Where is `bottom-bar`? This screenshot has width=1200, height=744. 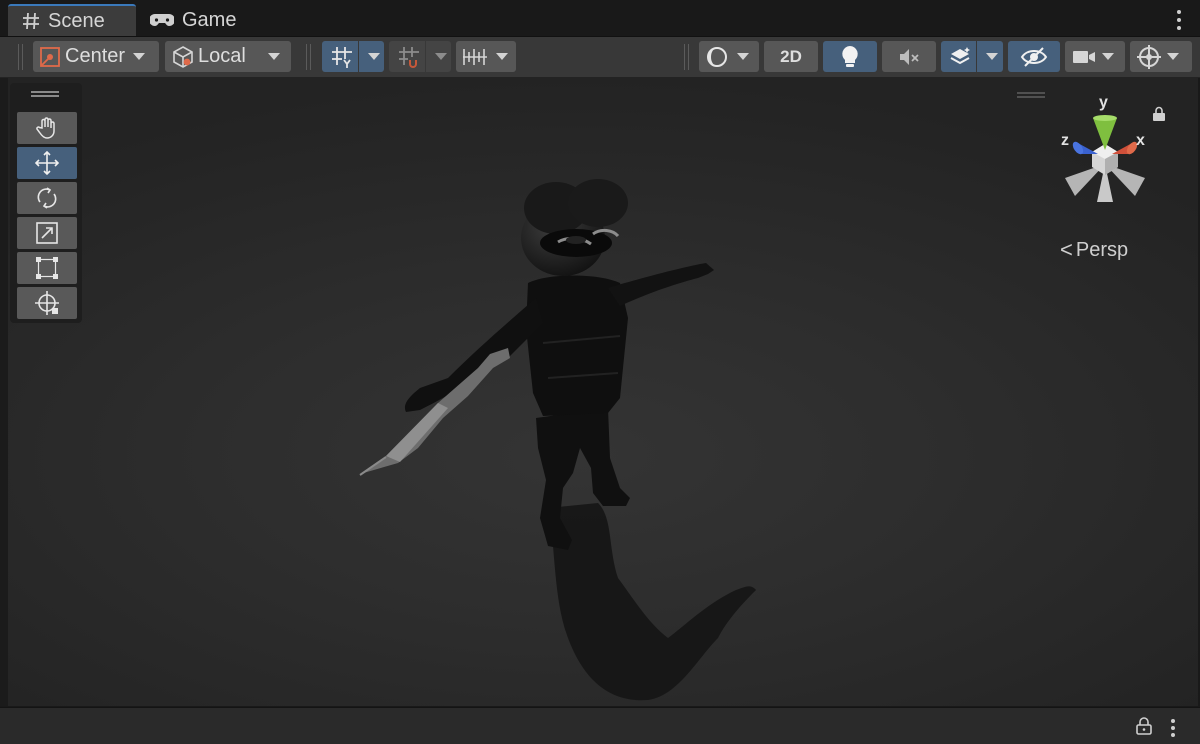
bottom-bar is located at coordinates (600, 725).